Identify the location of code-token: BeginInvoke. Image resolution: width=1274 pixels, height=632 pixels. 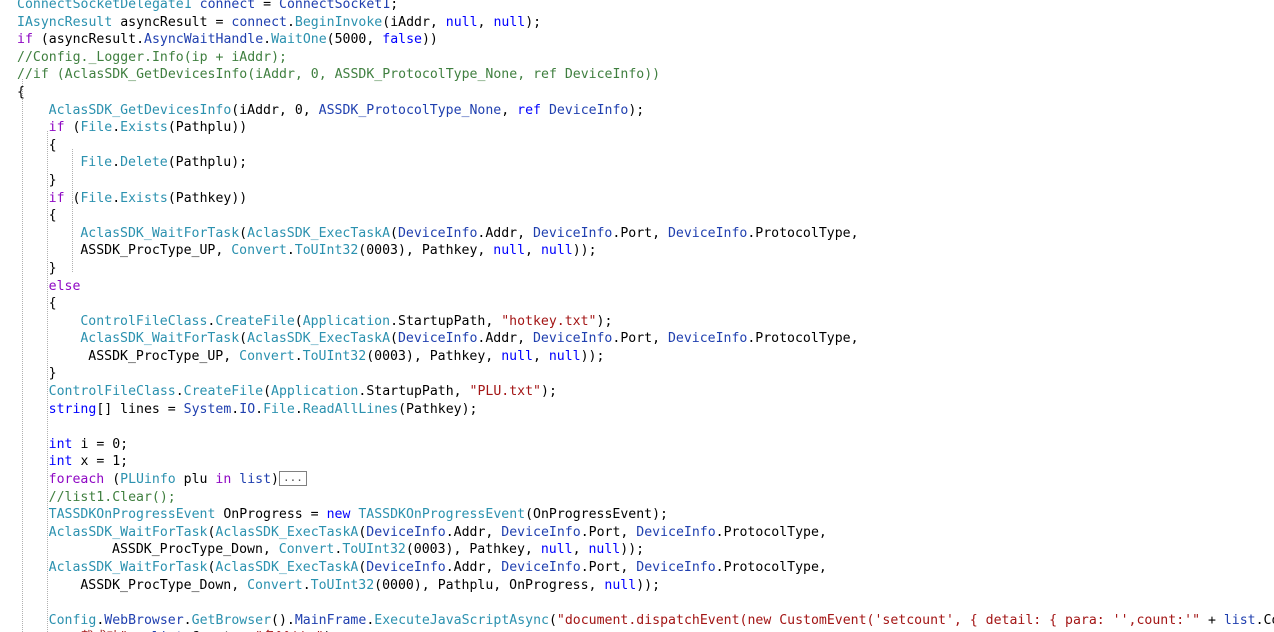
(338, 22).